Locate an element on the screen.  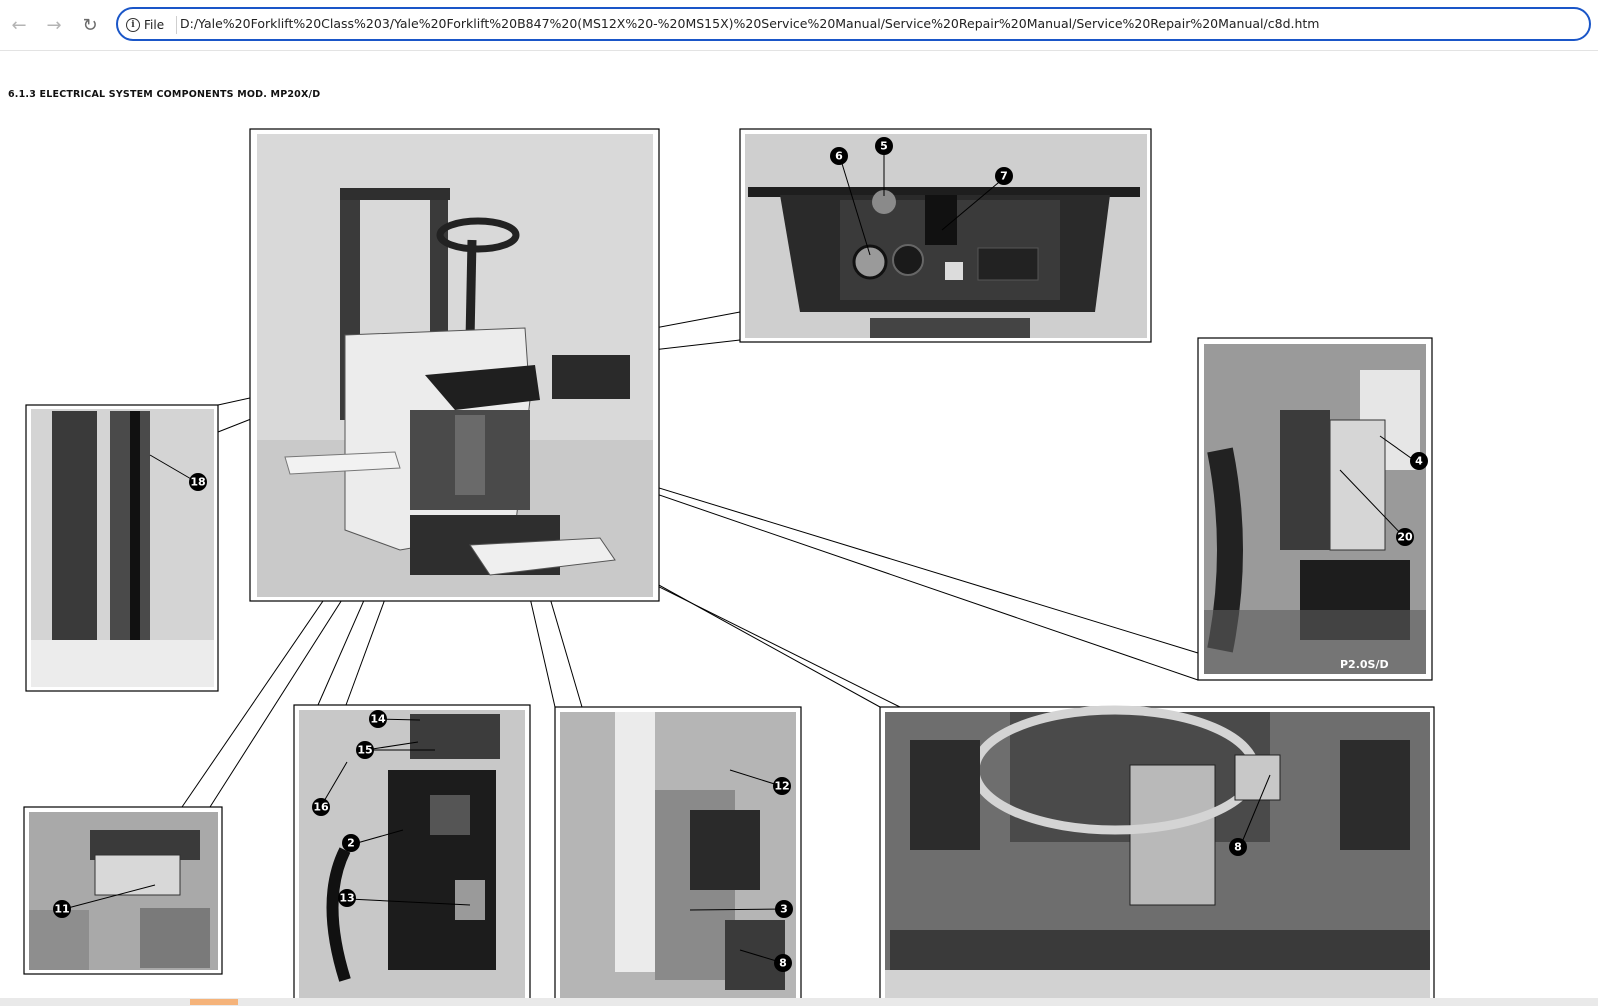
svg-text: 14 is located at coordinates (378, 719).